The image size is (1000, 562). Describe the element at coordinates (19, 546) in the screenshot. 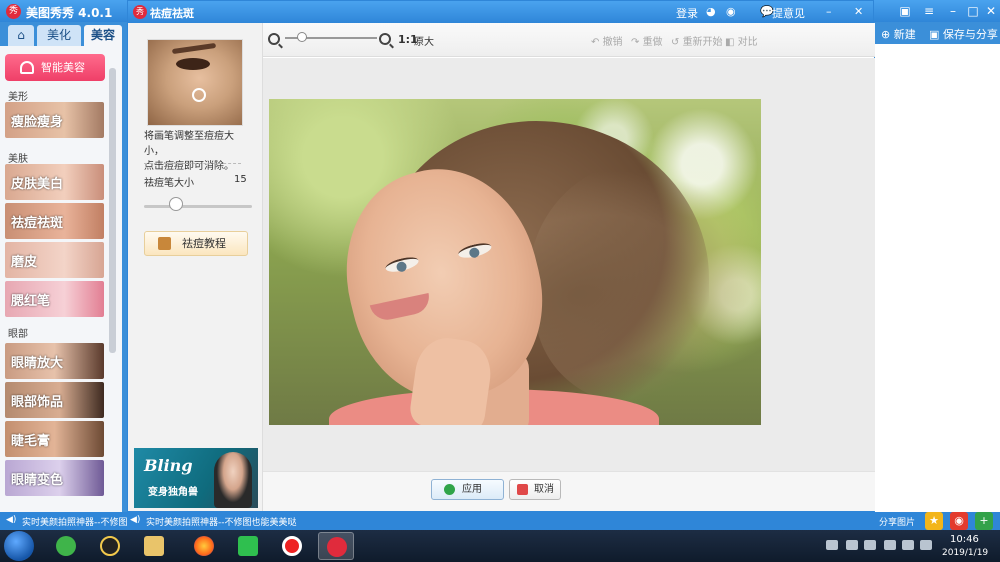

I see `start-button` at that location.